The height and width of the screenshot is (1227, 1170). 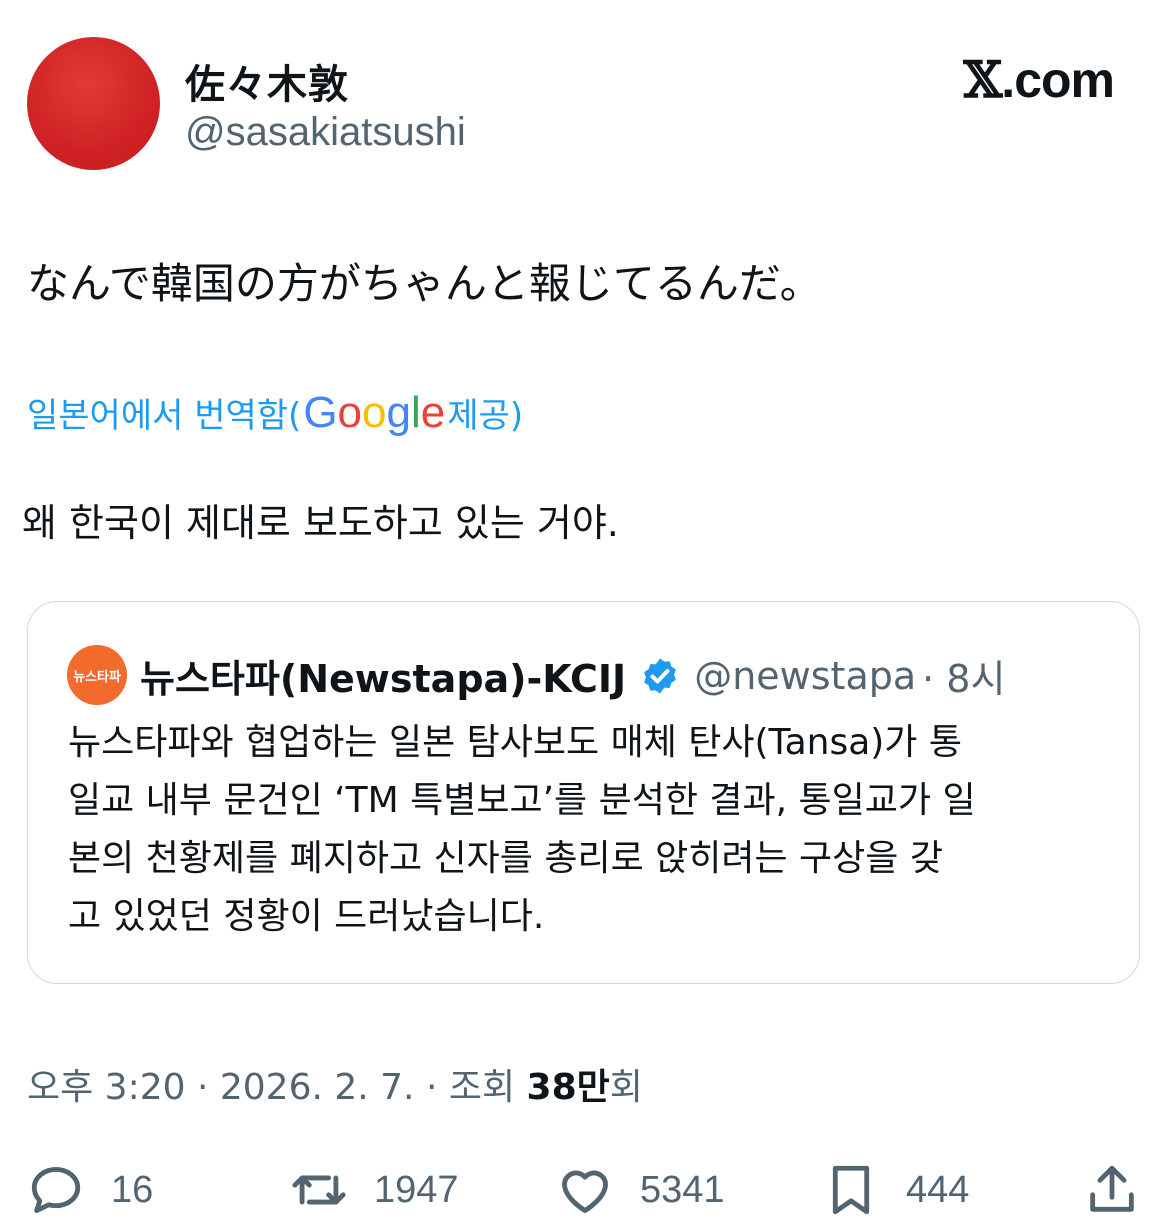 I want to click on translate-suffix: 제공), so click(x=485, y=416).